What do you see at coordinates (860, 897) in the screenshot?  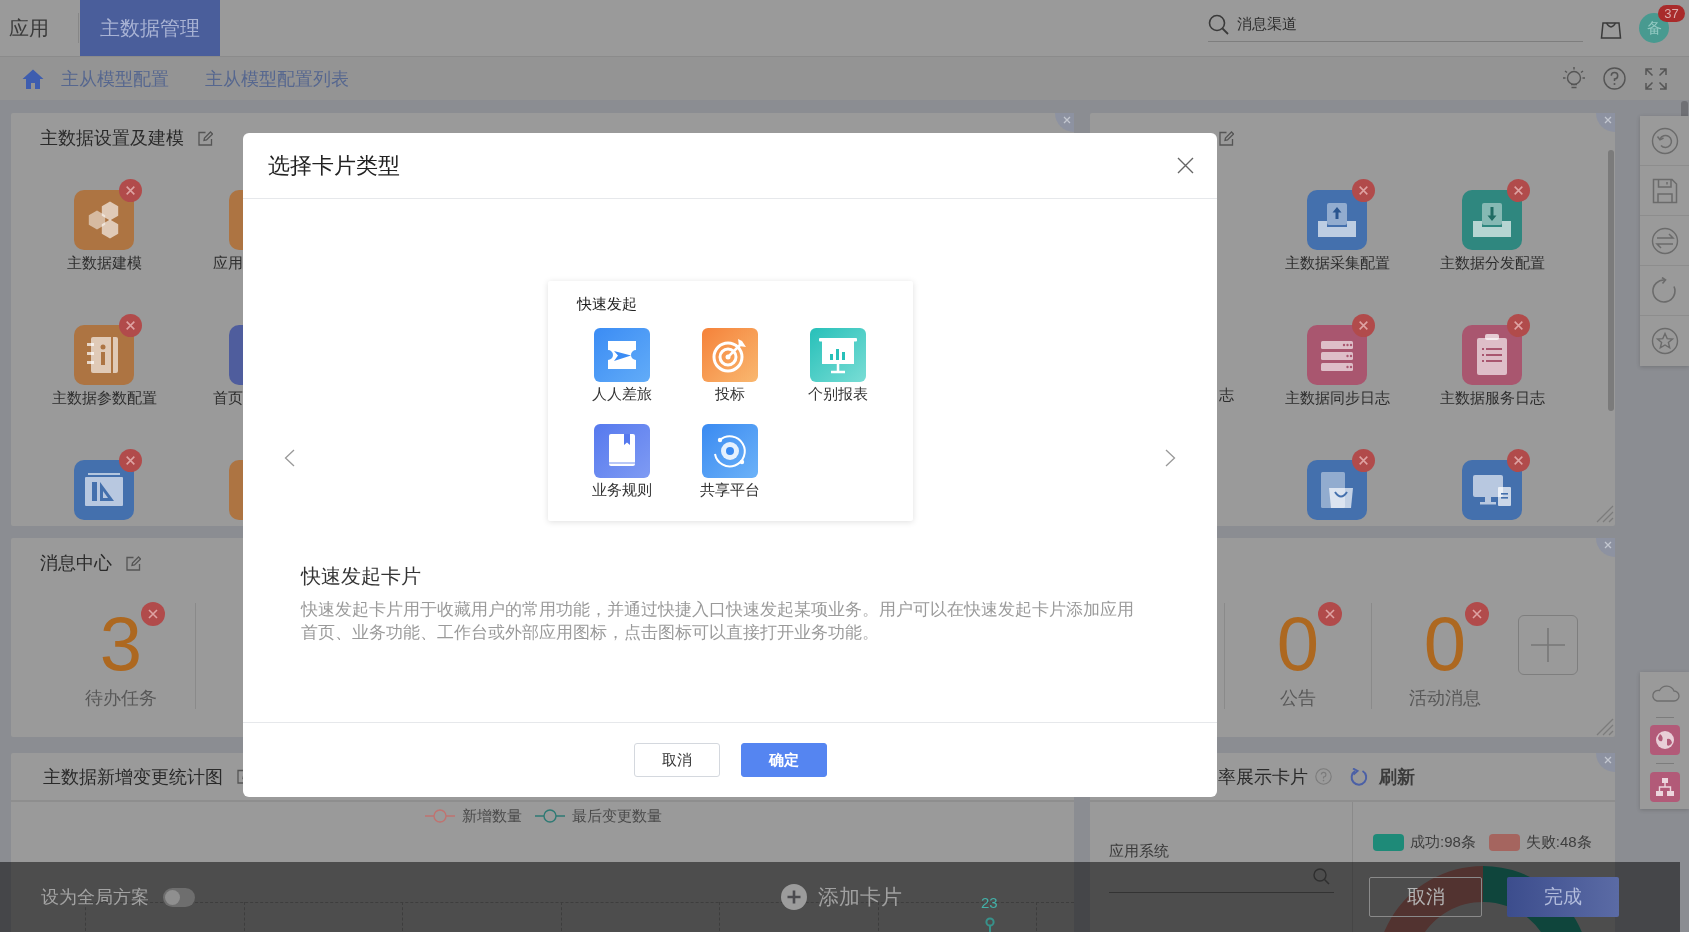 I see `add-card-label: 添加卡片` at bounding box center [860, 897].